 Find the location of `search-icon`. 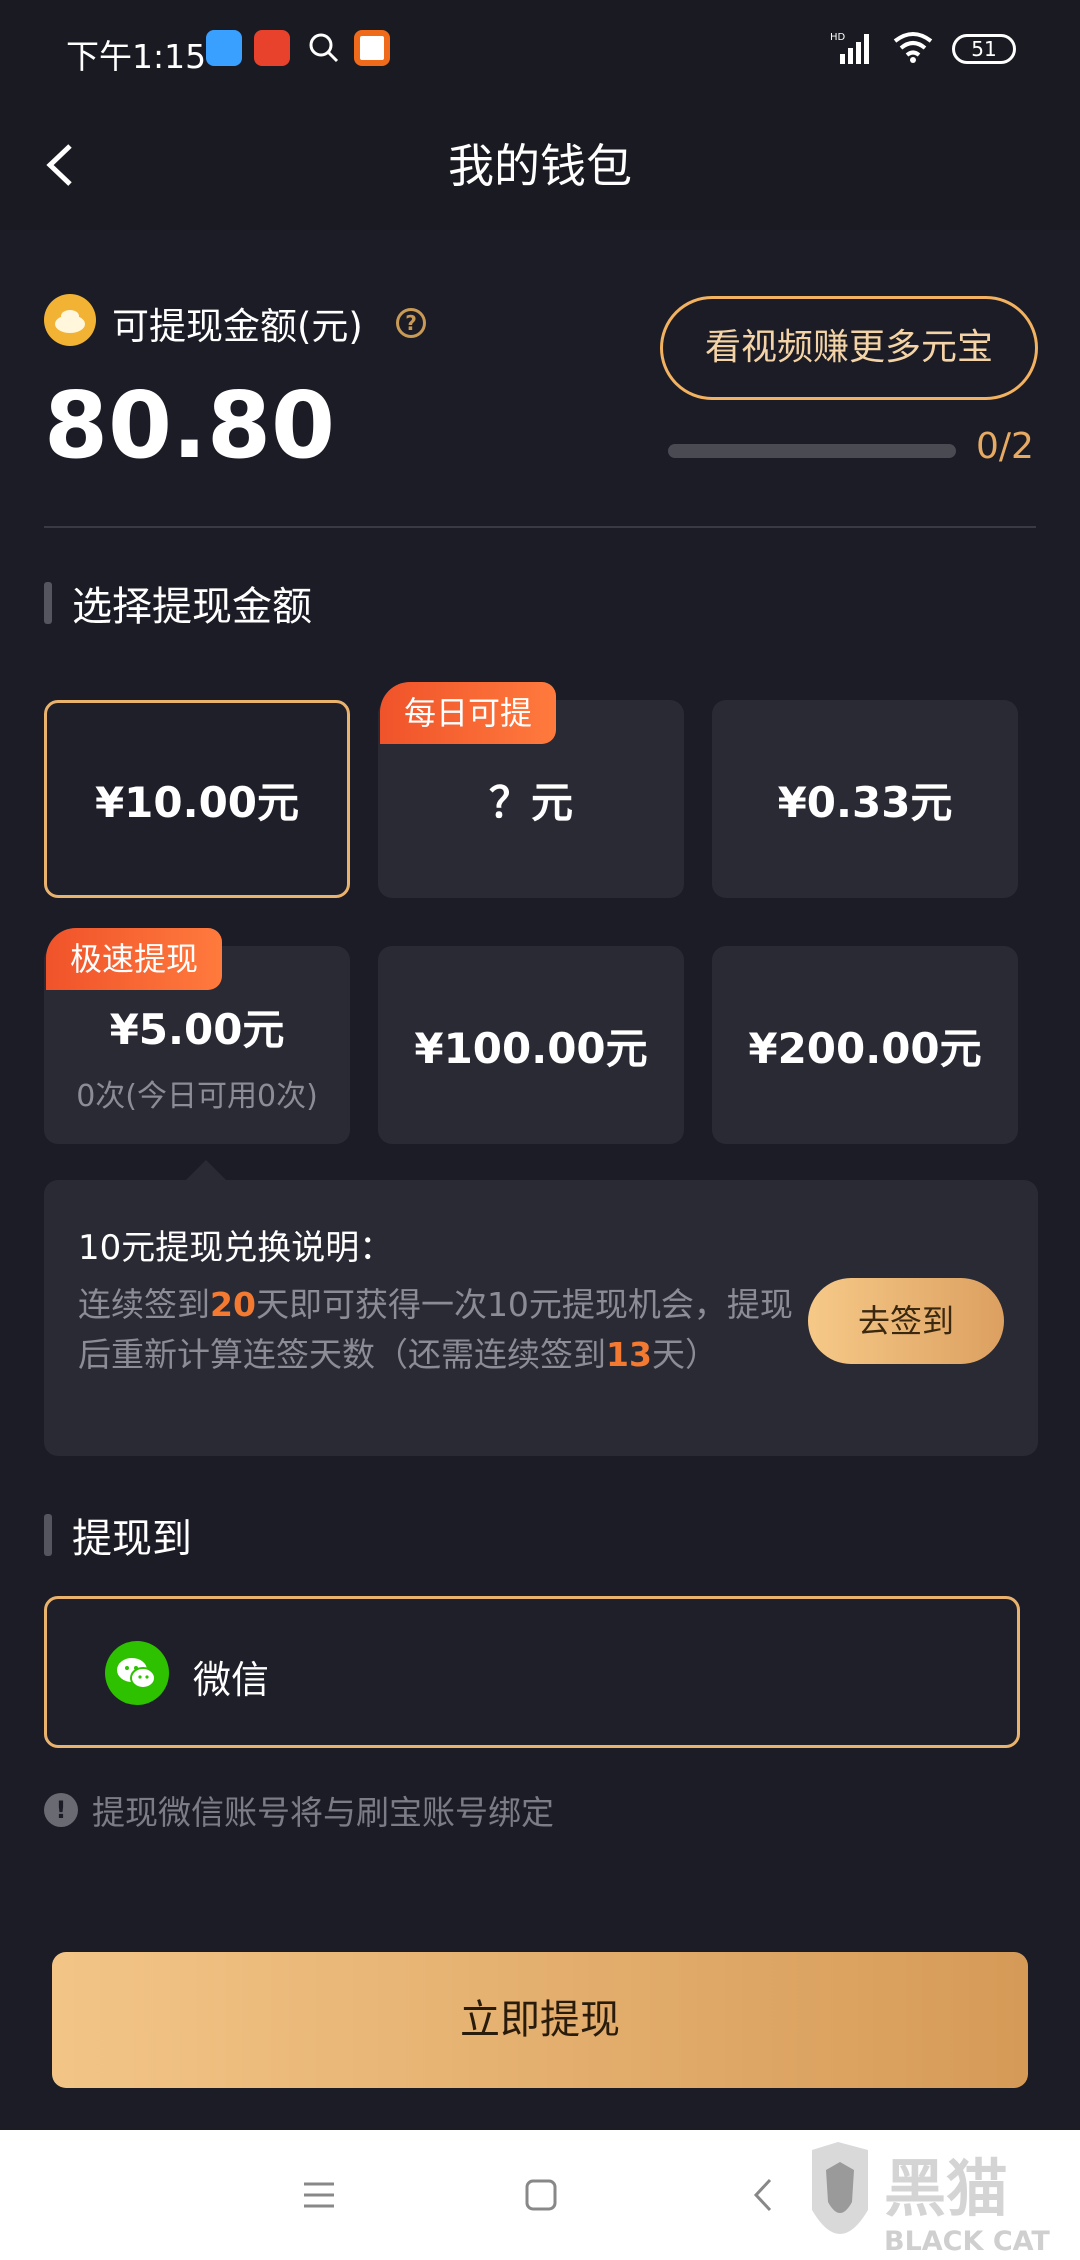

search-icon is located at coordinates (324, 48).